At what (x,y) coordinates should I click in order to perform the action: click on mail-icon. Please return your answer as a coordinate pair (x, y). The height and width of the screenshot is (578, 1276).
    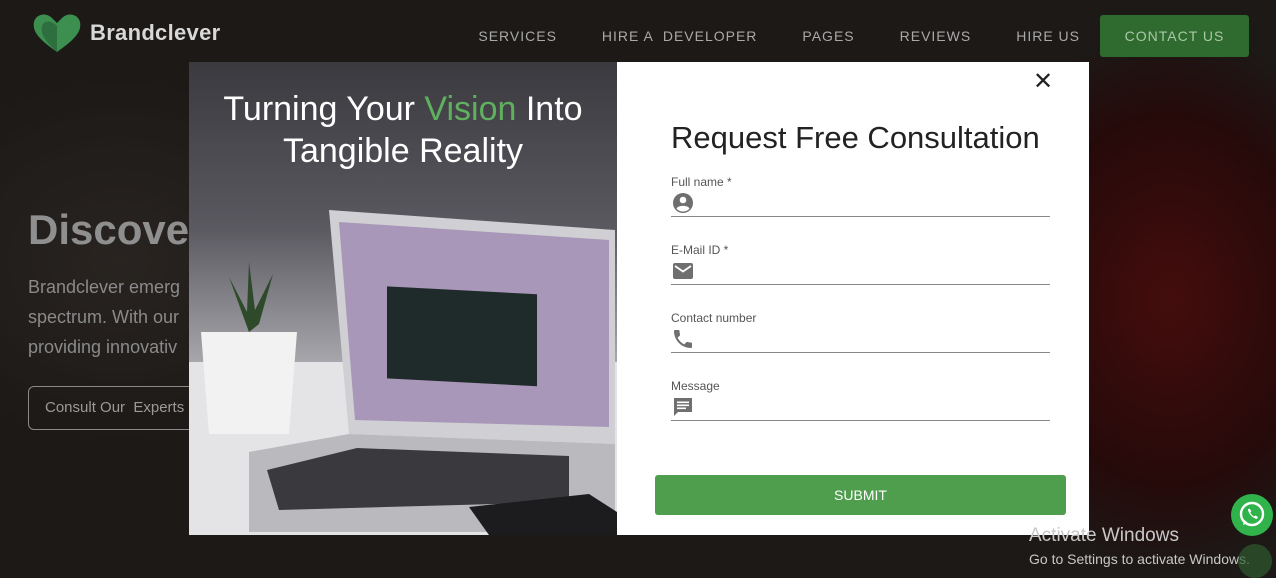
    Looking at the image, I should click on (683, 271).